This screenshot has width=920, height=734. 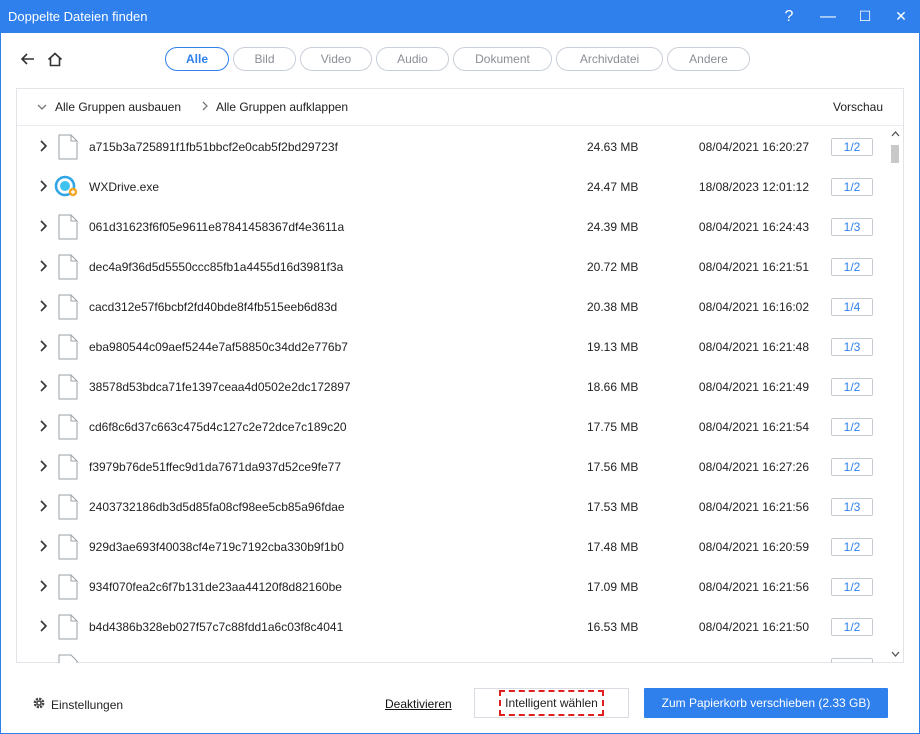 What do you see at coordinates (452, 655) in the screenshot?
I see `table-row-partial` at bounding box center [452, 655].